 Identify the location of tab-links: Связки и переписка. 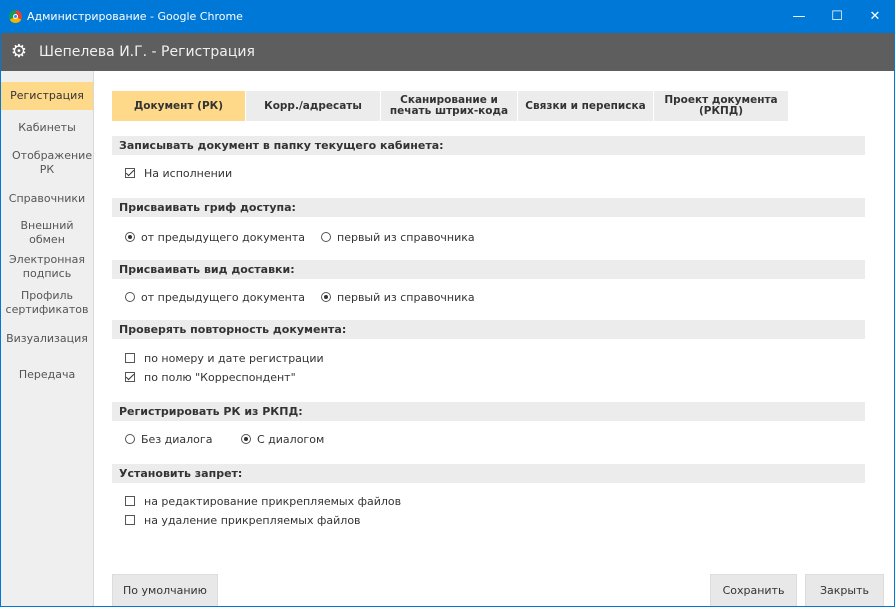
(586, 106).